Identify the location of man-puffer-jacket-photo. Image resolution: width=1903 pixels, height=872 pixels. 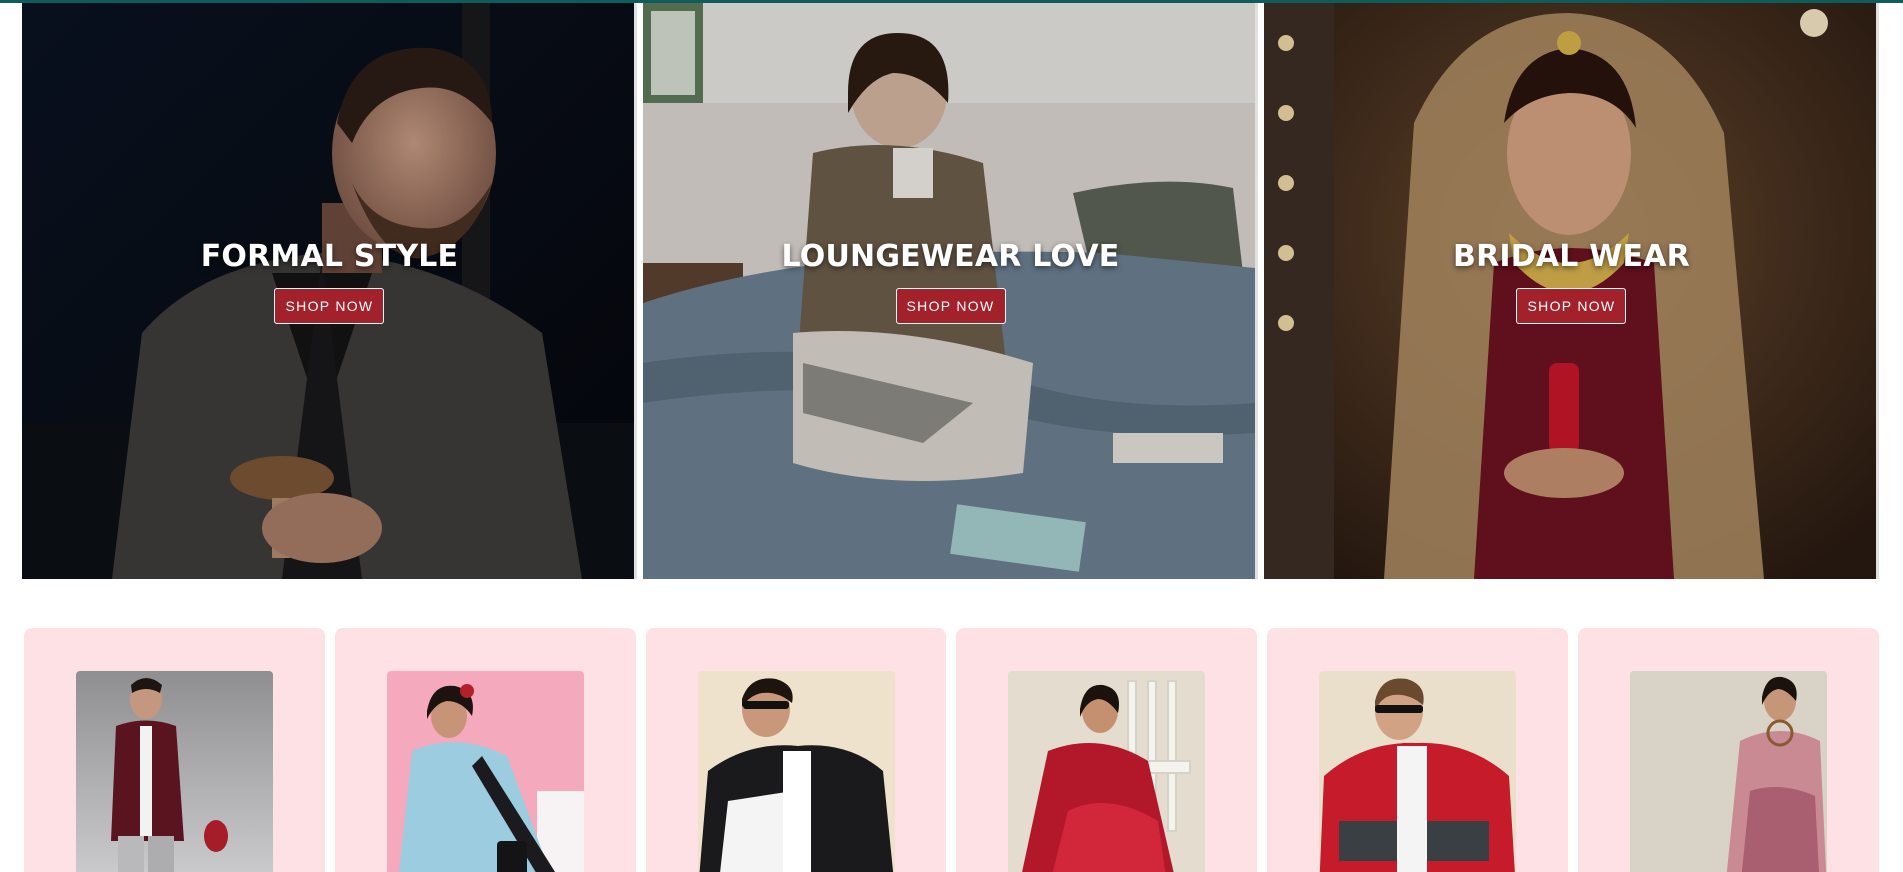
(796, 771).